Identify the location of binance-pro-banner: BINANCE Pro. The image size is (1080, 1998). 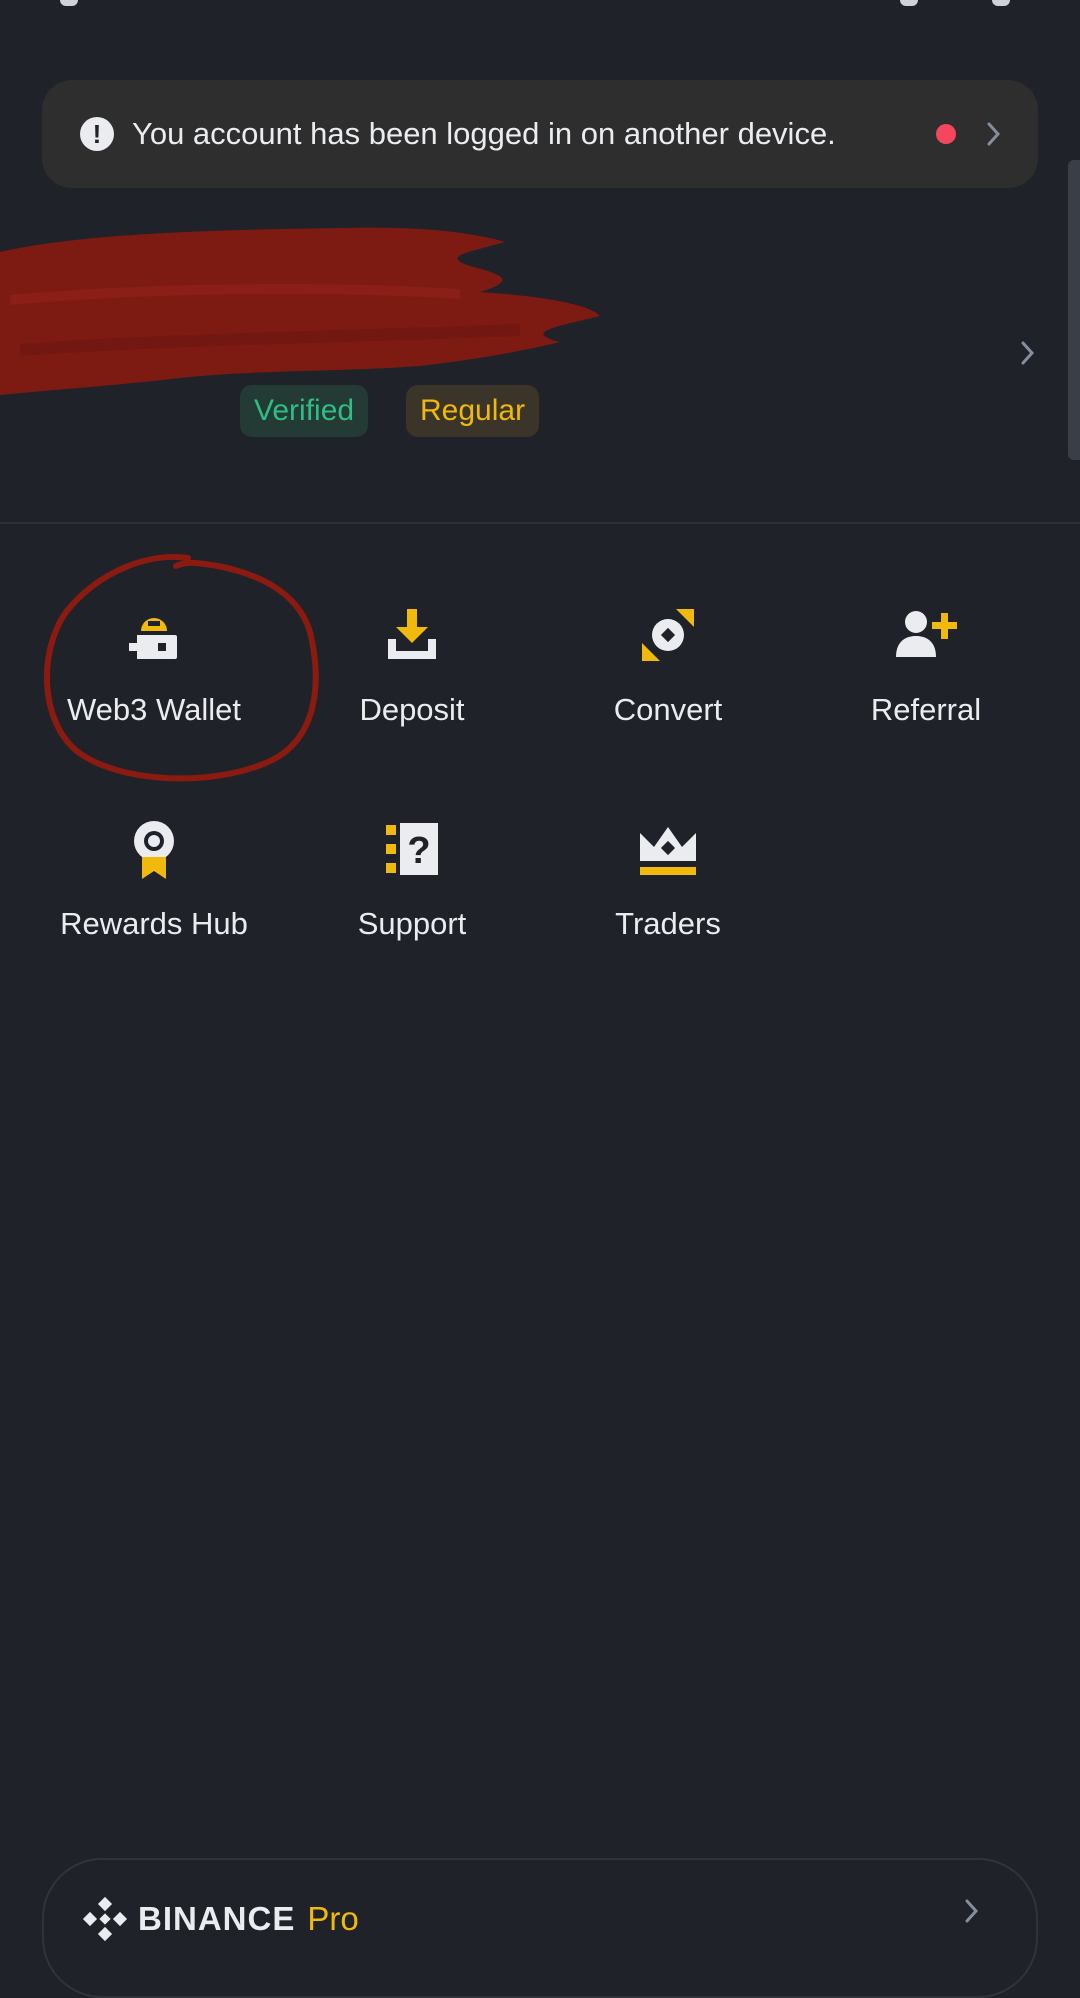
(540, 1928).